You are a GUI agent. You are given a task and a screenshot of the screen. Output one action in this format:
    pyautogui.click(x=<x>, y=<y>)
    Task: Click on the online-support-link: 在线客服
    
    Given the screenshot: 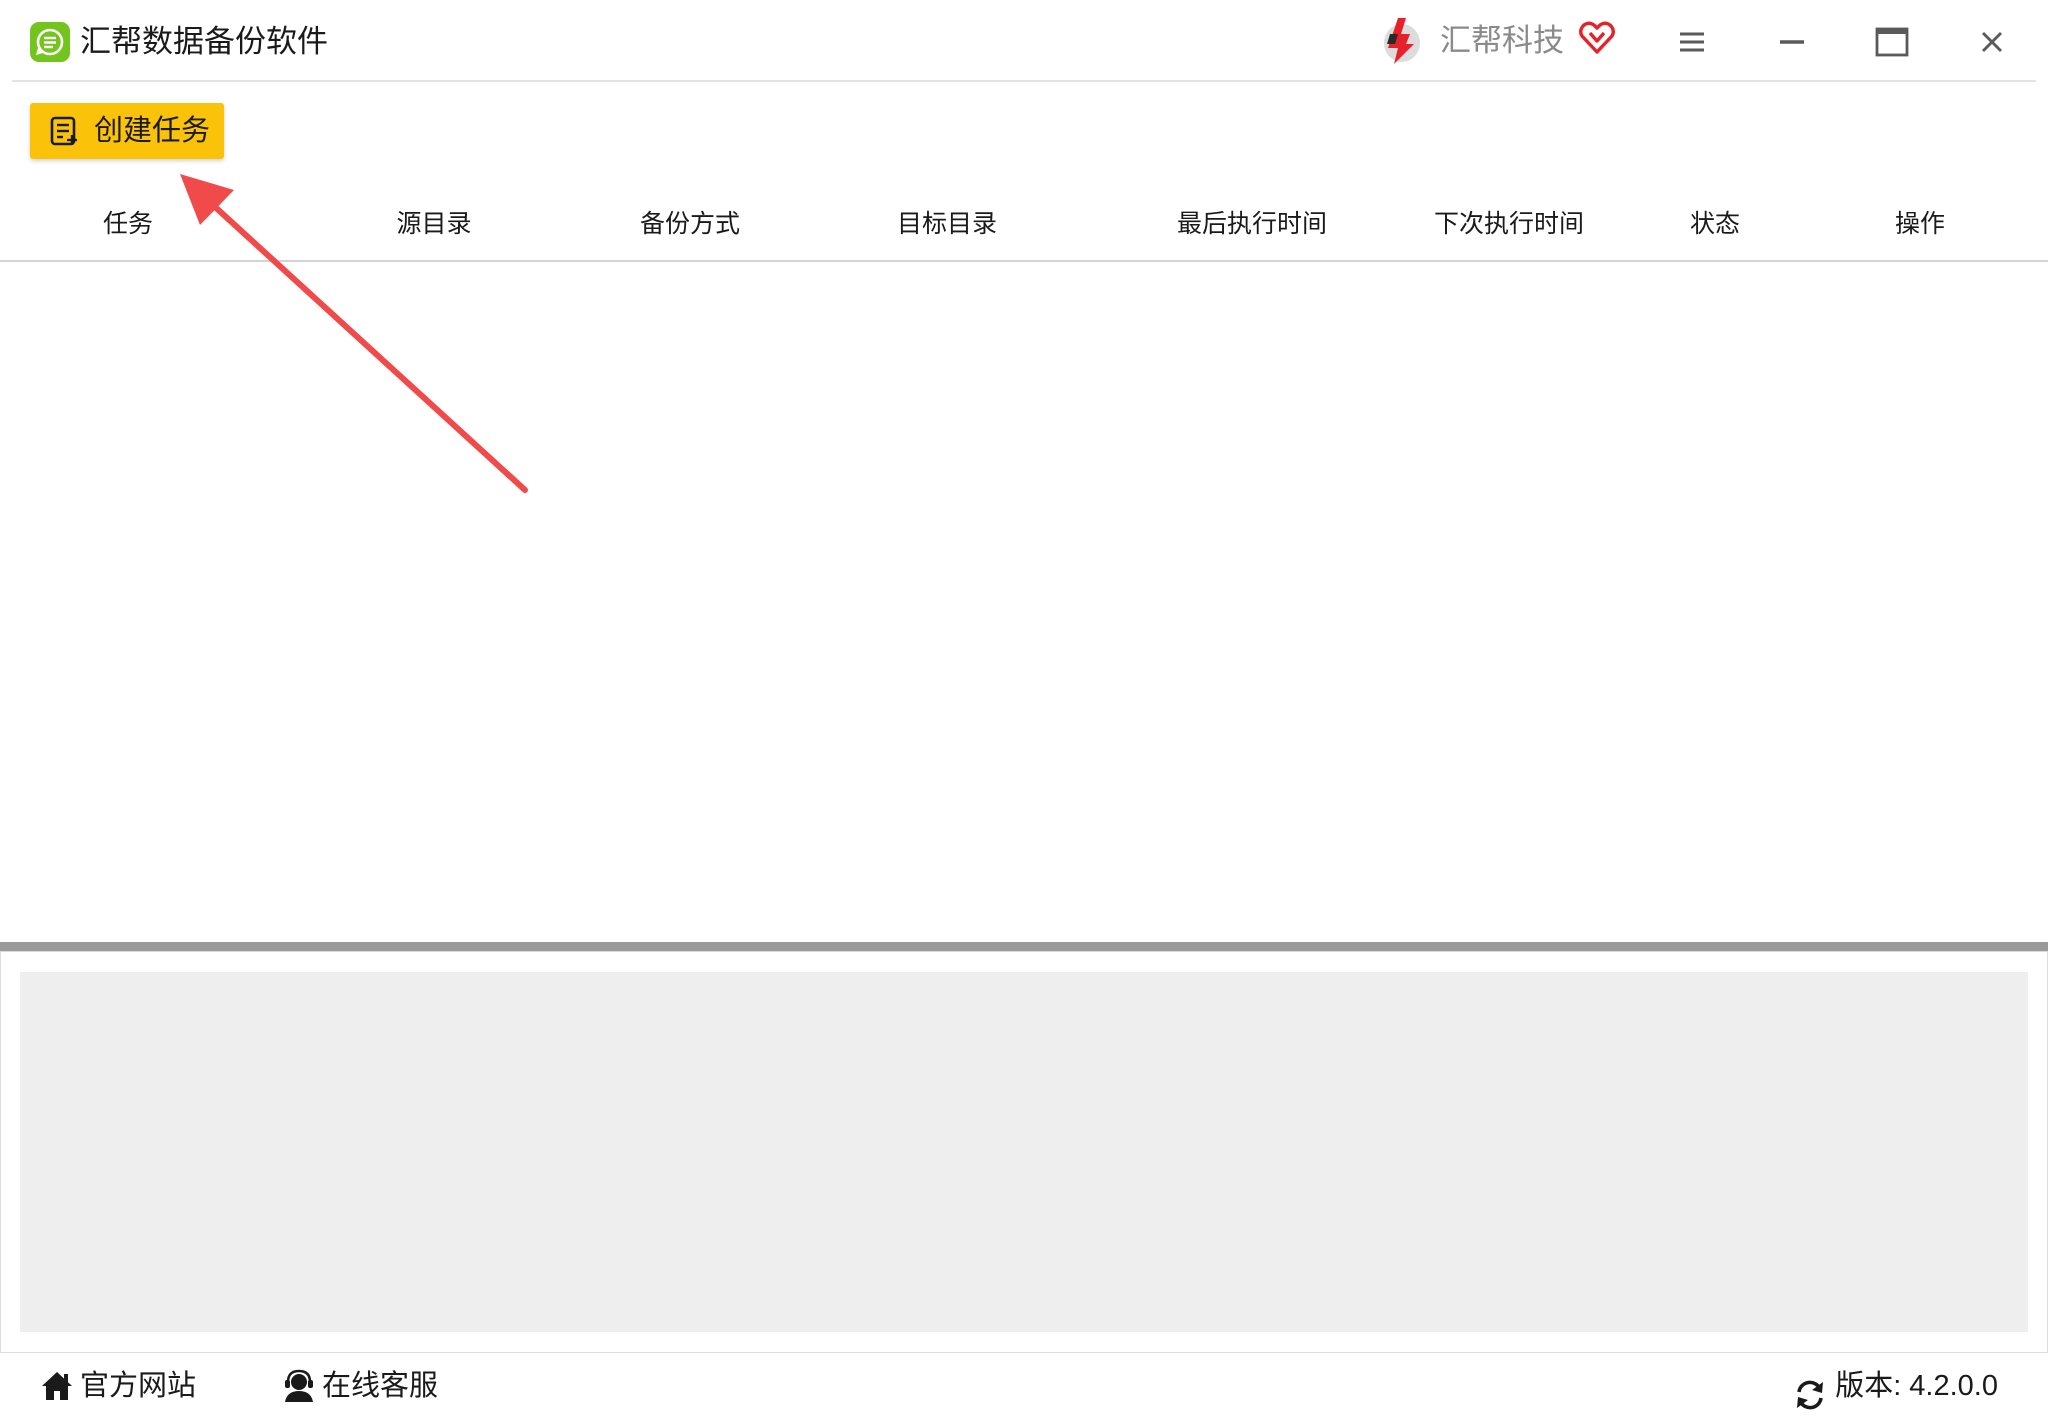 What is the action you would take?
    pyautogui.click(x=362, y=1386)
    